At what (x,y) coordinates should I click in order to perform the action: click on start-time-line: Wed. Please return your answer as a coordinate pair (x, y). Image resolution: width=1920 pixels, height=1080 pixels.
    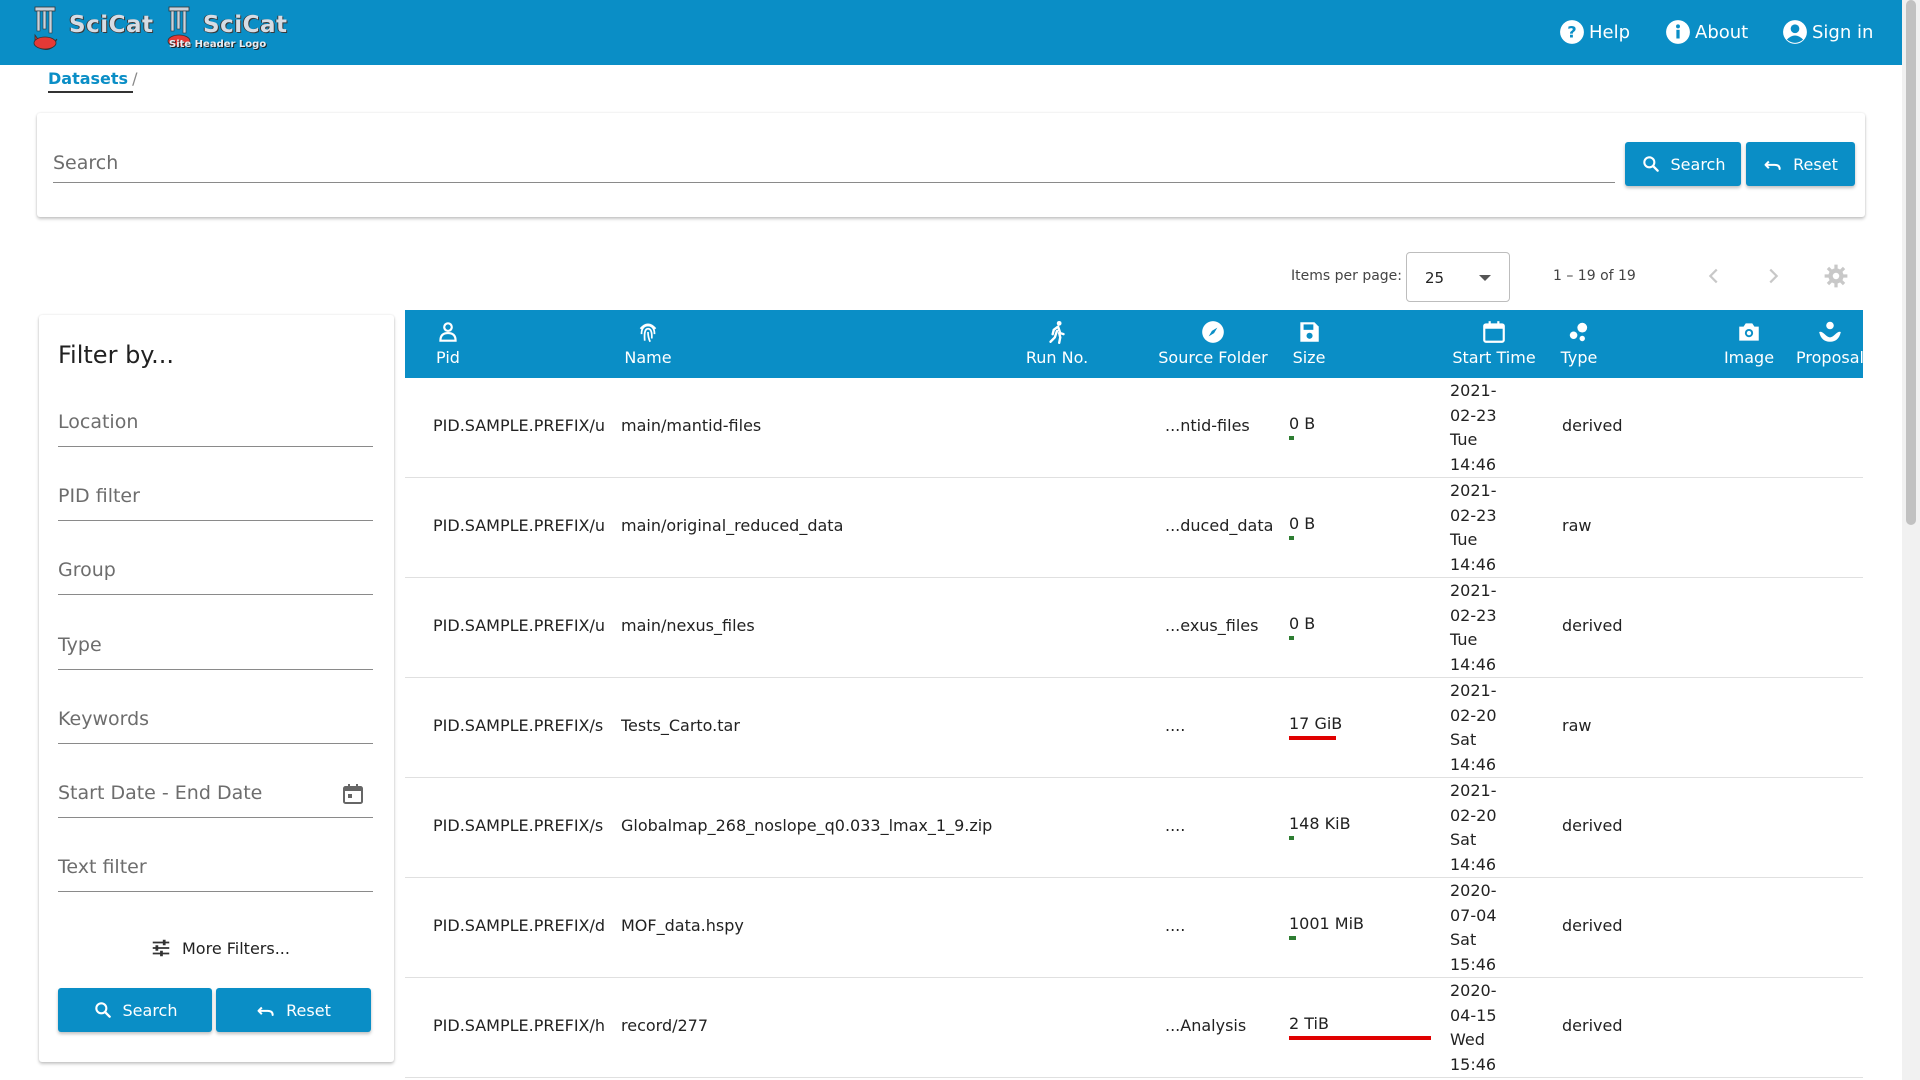
    Looking at the image, I should click on (1467, 1039).